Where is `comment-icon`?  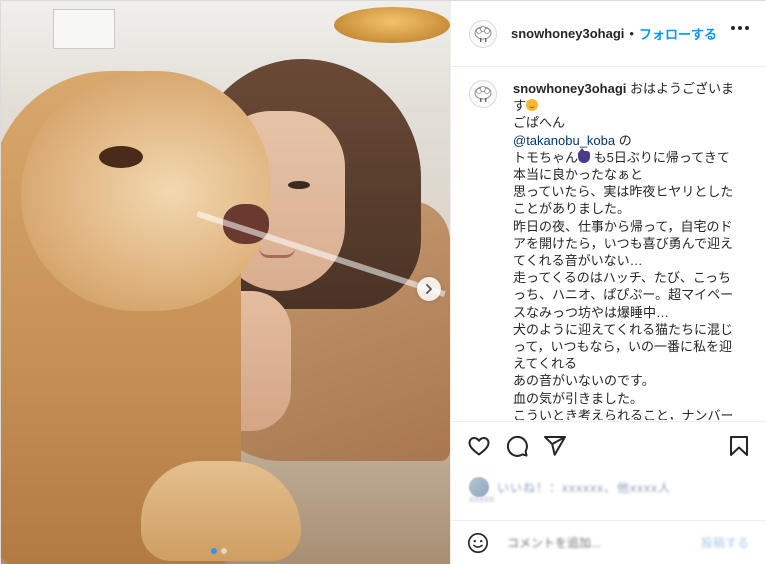 comment-icon is located at coordinates (517, 446).